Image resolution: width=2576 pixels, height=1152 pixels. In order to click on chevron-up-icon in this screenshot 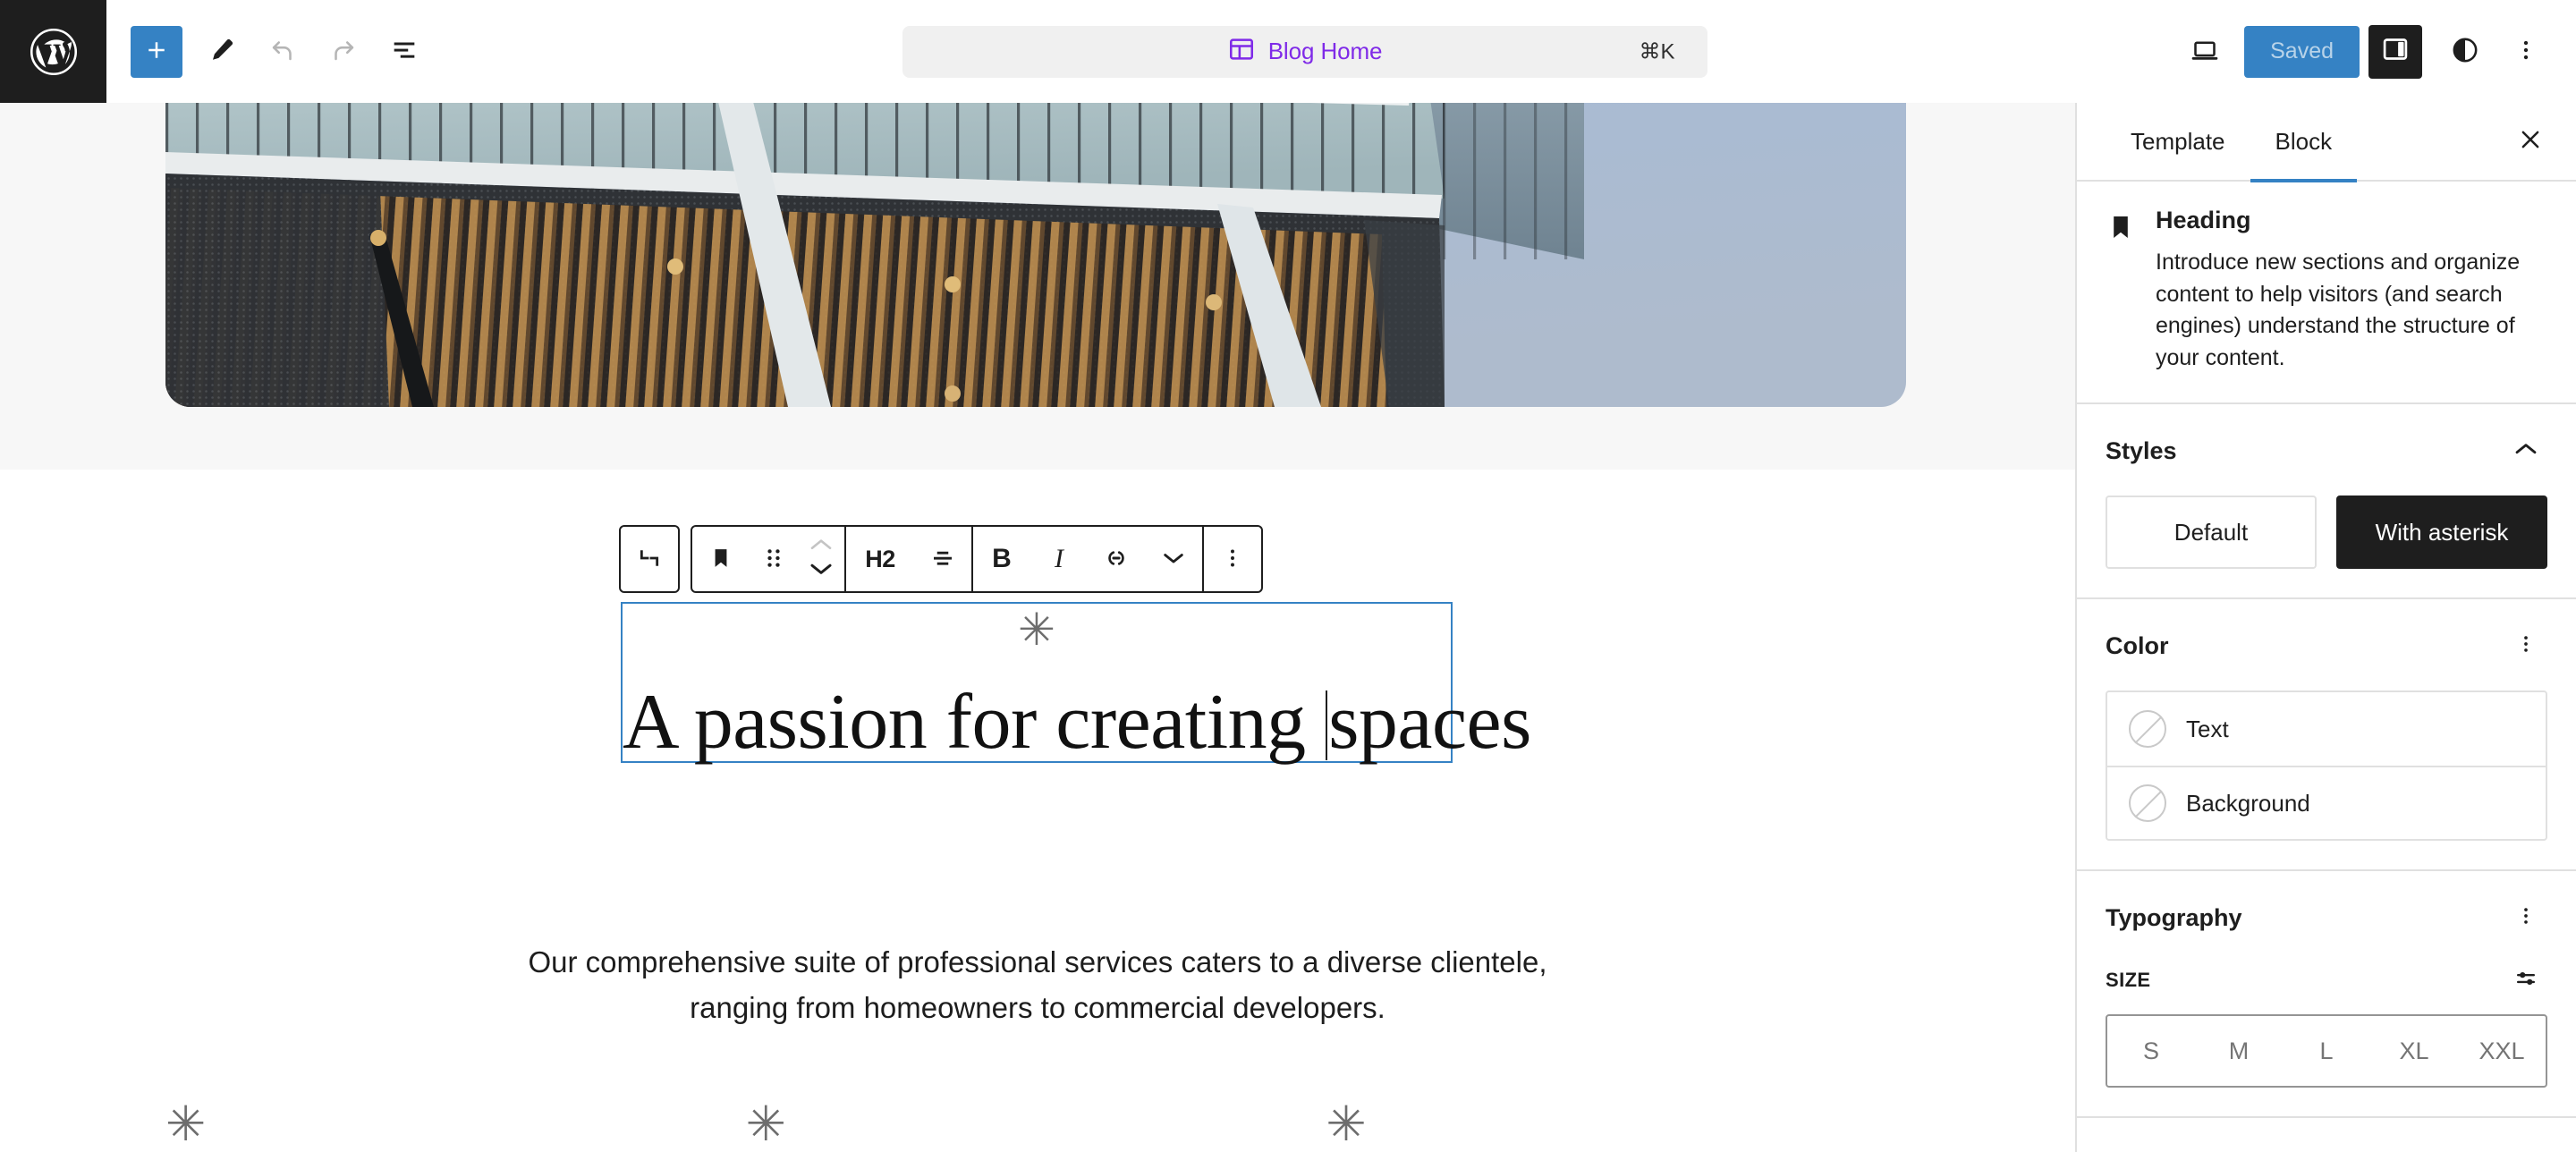, I will do `click(2525, 451)`.